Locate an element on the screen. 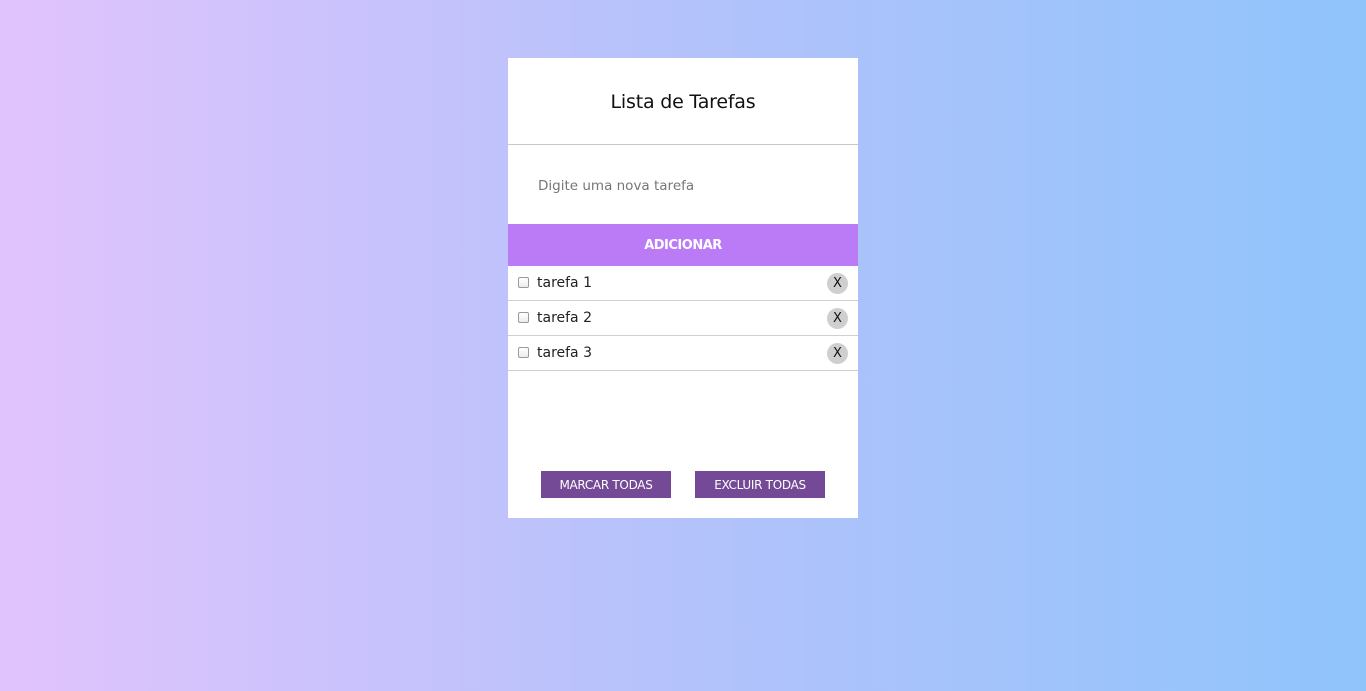  task-item: tarefa 2 X is located at coordinates (683, 318).